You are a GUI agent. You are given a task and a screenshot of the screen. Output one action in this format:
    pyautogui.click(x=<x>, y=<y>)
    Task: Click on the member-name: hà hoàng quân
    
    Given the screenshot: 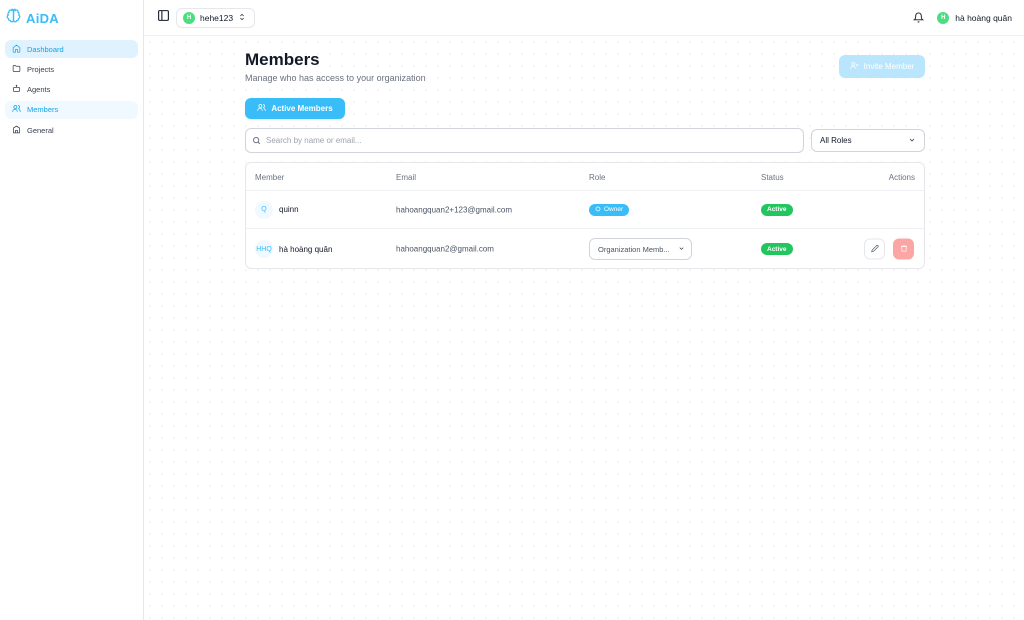 What is the action you would take?
    pyautogui.click(x=306, y=249)
    